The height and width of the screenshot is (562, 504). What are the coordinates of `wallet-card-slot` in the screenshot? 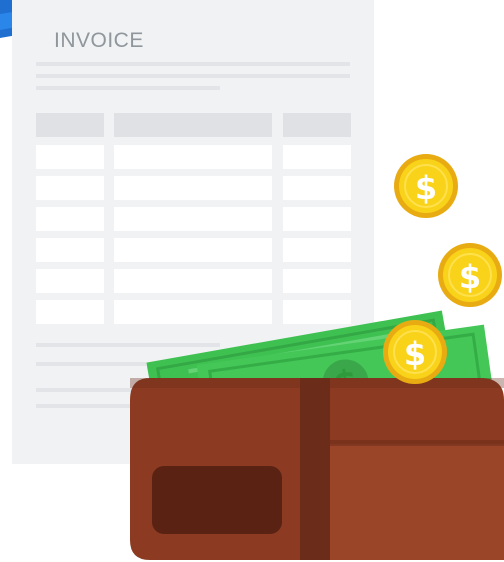 It's located at (217, 500).